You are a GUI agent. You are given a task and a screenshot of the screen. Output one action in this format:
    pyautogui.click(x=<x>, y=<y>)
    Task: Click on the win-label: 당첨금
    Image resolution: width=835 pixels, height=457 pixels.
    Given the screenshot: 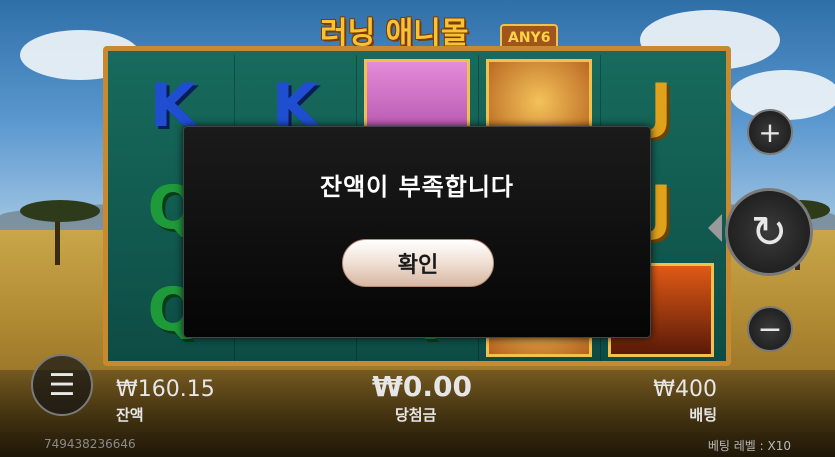 What is the action you would take?
    pyautogui.click(x=416, y=415)
    